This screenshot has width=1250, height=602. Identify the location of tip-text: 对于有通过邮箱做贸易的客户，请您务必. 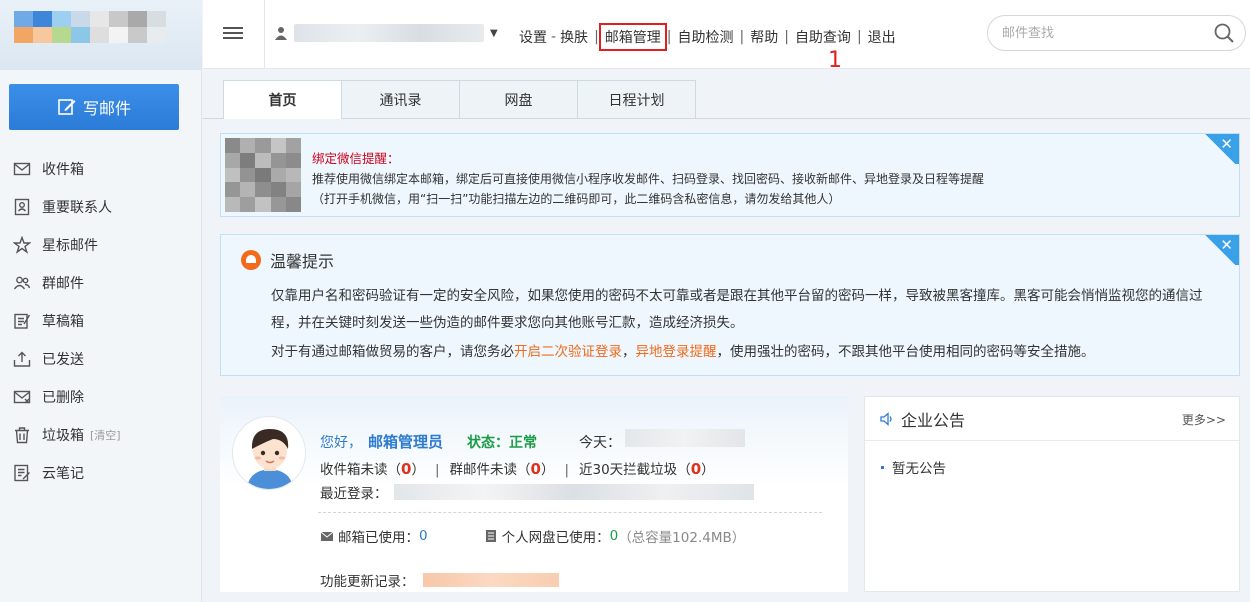
(392, 352).